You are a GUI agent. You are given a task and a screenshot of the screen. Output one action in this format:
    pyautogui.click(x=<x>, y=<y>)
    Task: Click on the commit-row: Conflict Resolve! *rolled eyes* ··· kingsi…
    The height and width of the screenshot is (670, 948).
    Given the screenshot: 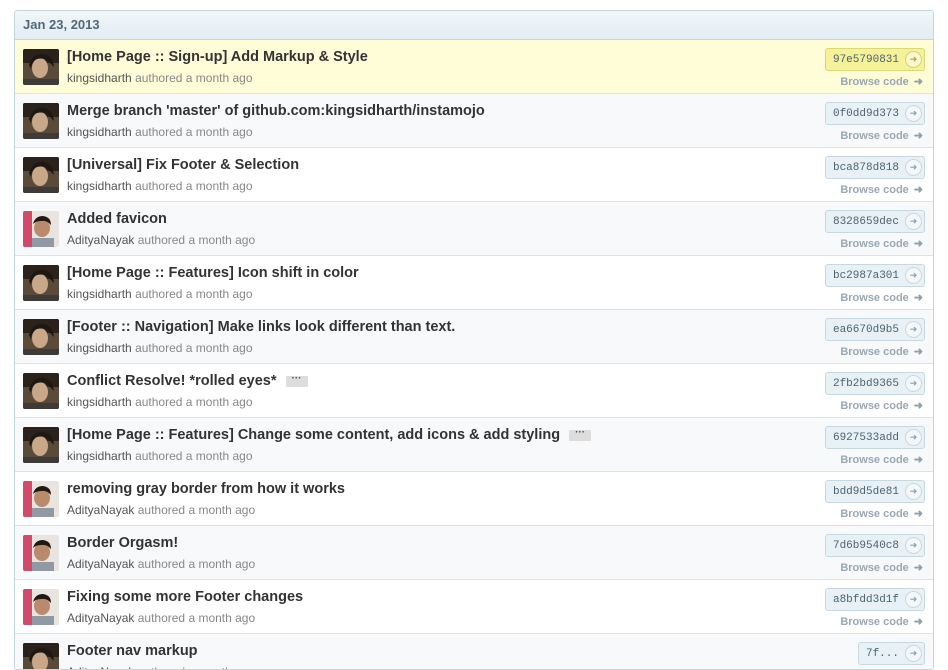 What is the action you would take?
    pyautogui.click(x=474, y=391)
    